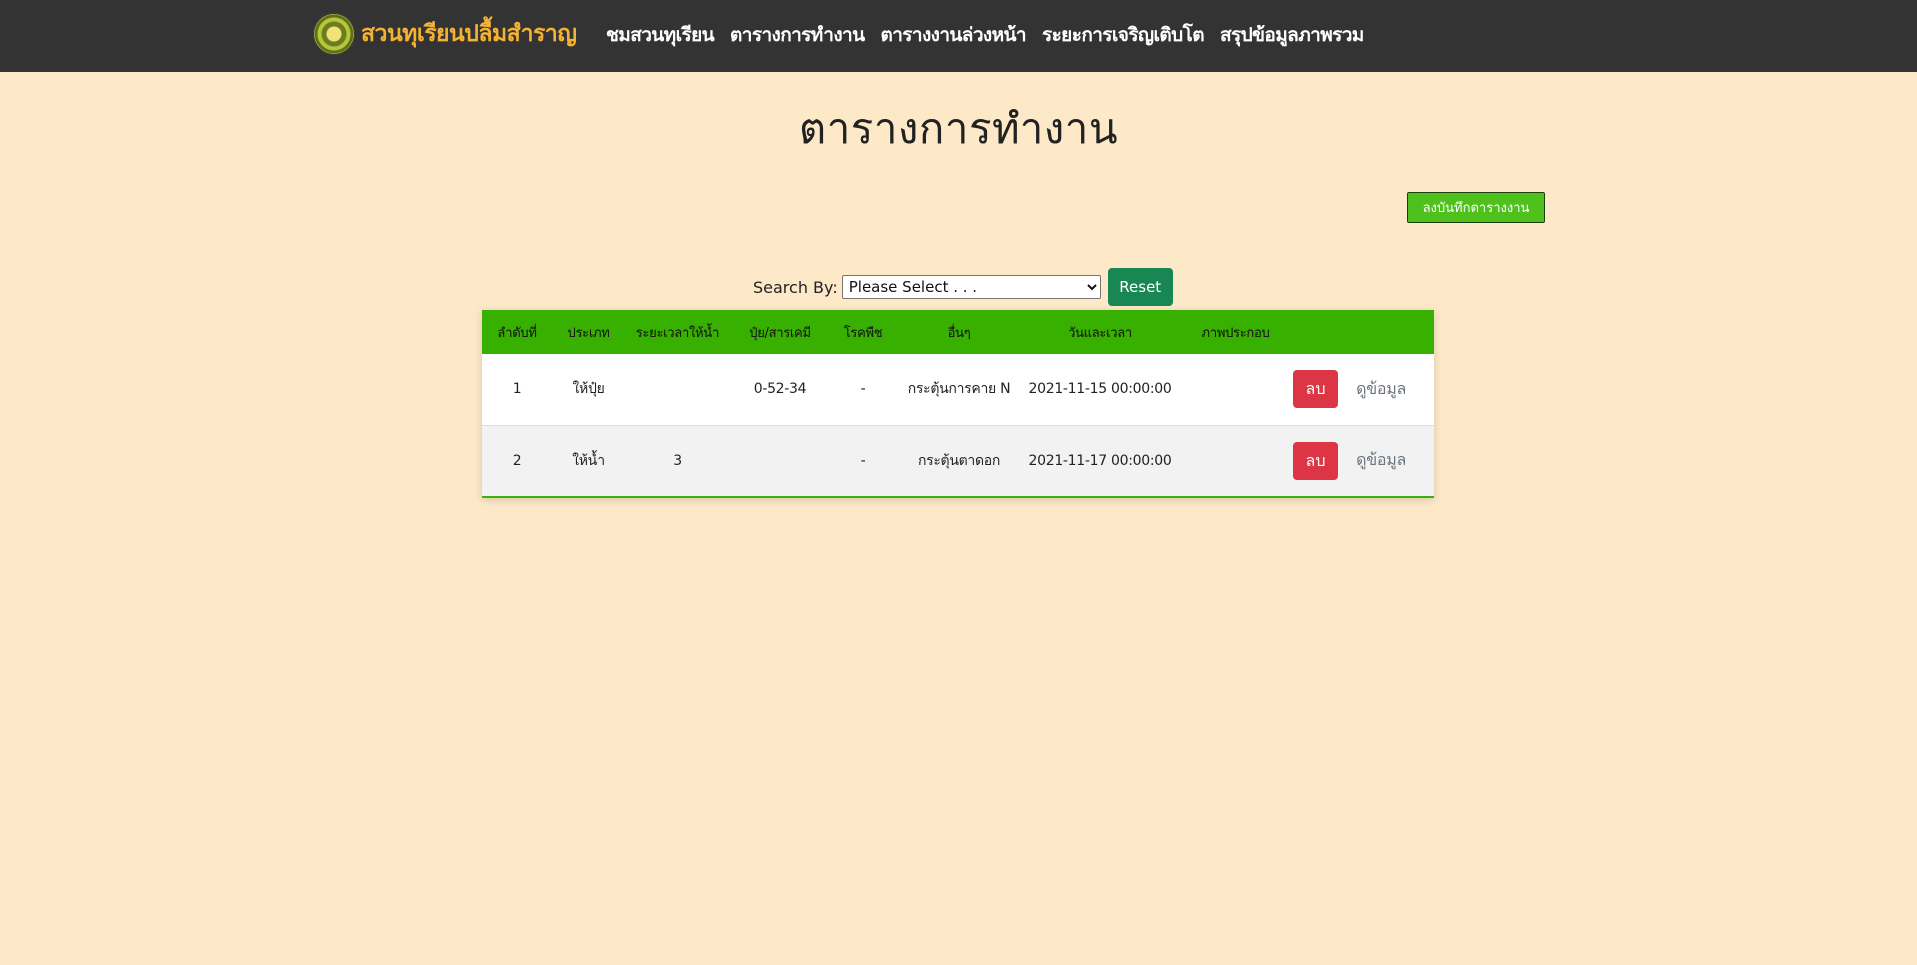  Describe the element at coordinates (1476, 207) in the screenshot. I see `record-schedule-button: ลงบันทึกตารางงาน` at that location.